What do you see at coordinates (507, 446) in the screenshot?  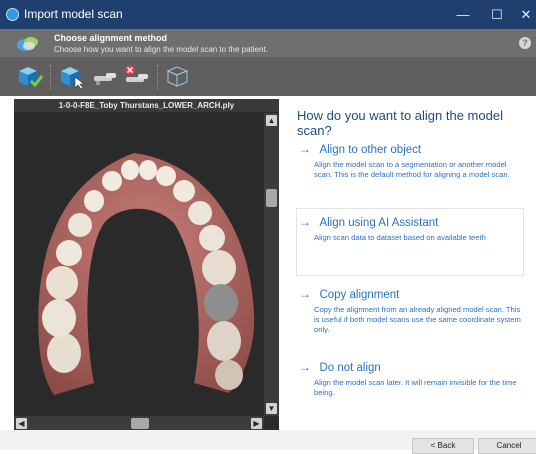 I see `cancel-button: Cancel` at bounding box center [507, 446].